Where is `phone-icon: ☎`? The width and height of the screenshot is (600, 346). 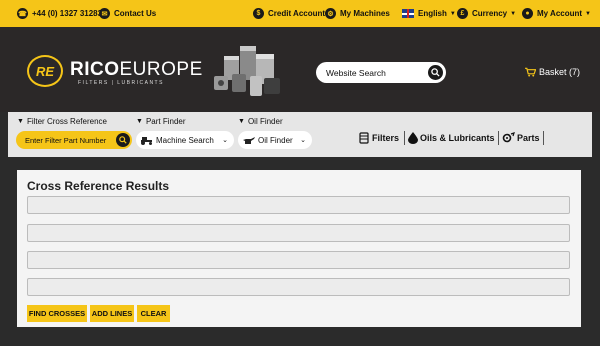
phone-icon: ☎ is located at coordinates (22, 13).